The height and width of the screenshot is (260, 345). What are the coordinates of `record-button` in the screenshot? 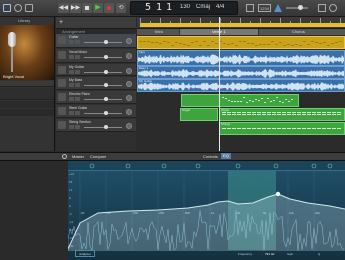 It's located at (109, 8).